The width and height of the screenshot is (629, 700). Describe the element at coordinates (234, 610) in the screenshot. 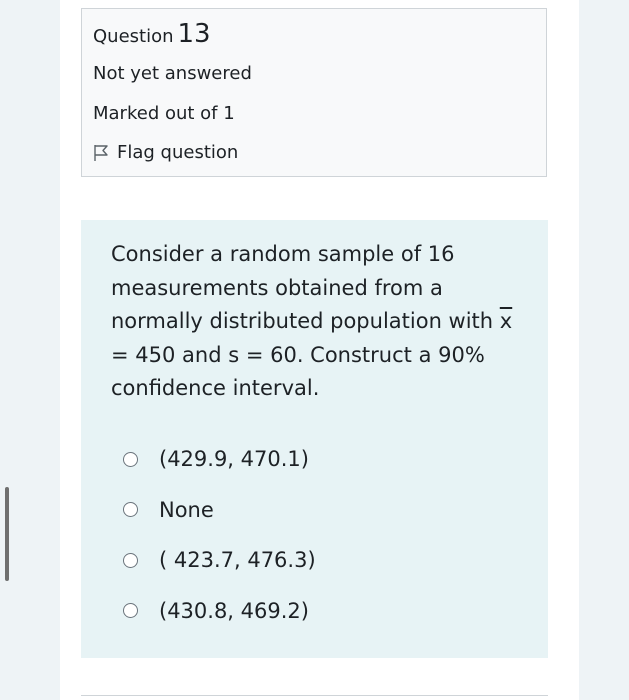

I see `answer-label: (430.8, 469.2)` at that location.